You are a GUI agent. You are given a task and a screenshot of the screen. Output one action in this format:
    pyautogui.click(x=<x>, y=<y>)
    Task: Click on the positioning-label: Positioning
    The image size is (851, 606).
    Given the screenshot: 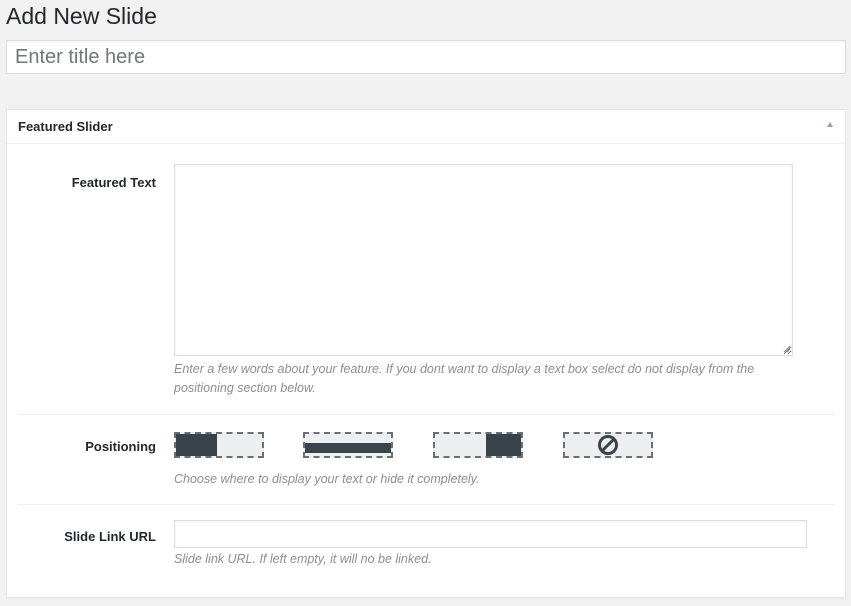 What is the action you would take?
    pyautogui.click(x=120, y=446)
    